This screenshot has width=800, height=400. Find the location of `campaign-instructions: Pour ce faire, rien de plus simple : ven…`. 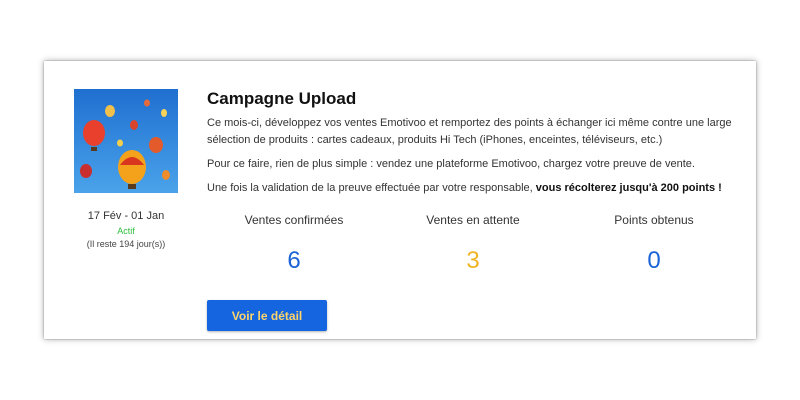

campaign-instructions: Pour ce faire, rien de plus simple : ven… is located at coordinates (451, 164).